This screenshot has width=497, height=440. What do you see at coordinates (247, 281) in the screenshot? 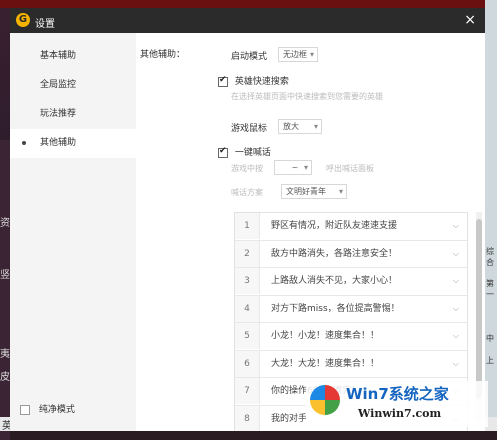
I see `phrase-number: 3` at bounding box center [247, 281].